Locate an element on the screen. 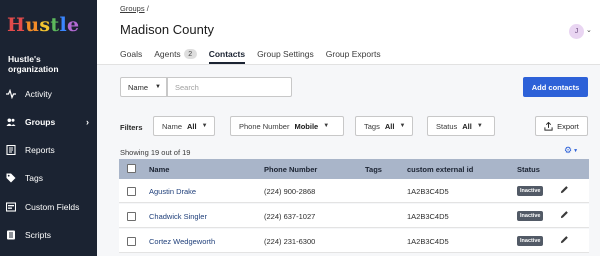 This screenshot has height=256, width=600. column-header-tags: Tags is located at coordinates (373, 169).